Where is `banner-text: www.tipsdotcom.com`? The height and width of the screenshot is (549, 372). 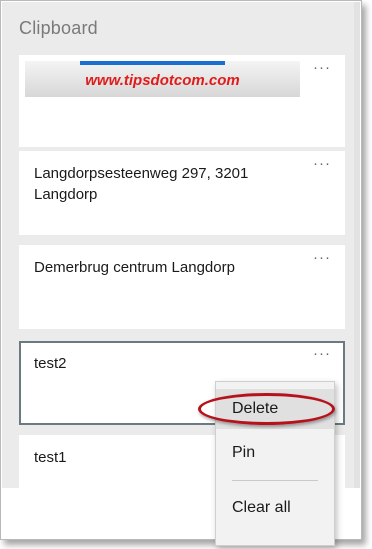
banner-text: www.tipsdotcom.com is located at coordinates (162, 80).